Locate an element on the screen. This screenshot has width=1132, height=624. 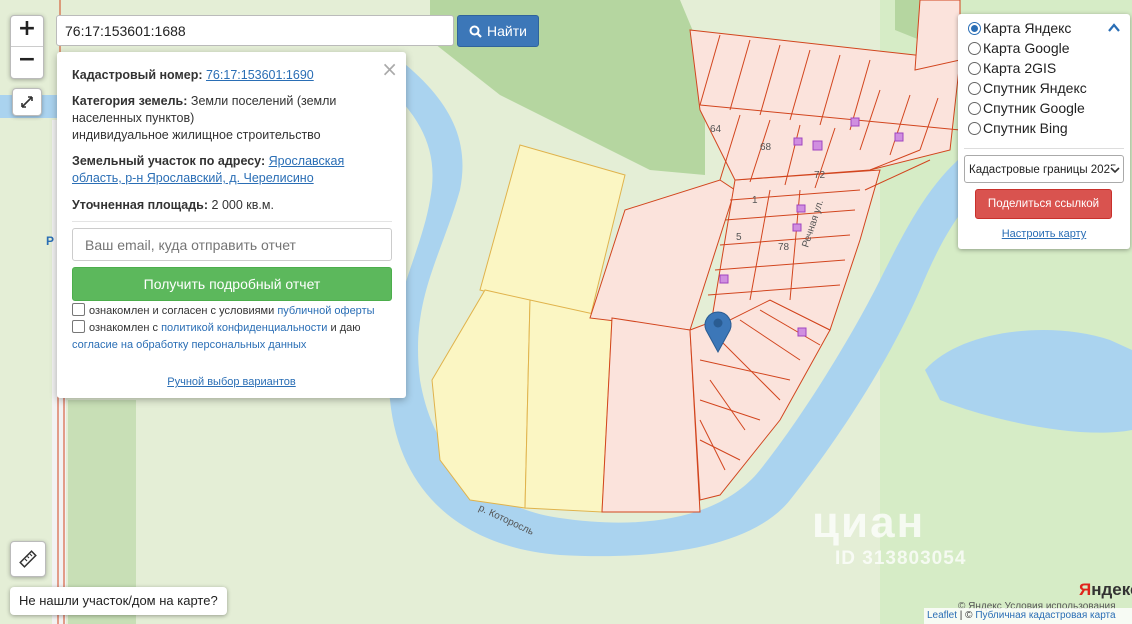
pkk-link: Публичная кадастровая карта is located at coordinates (1045, 615).